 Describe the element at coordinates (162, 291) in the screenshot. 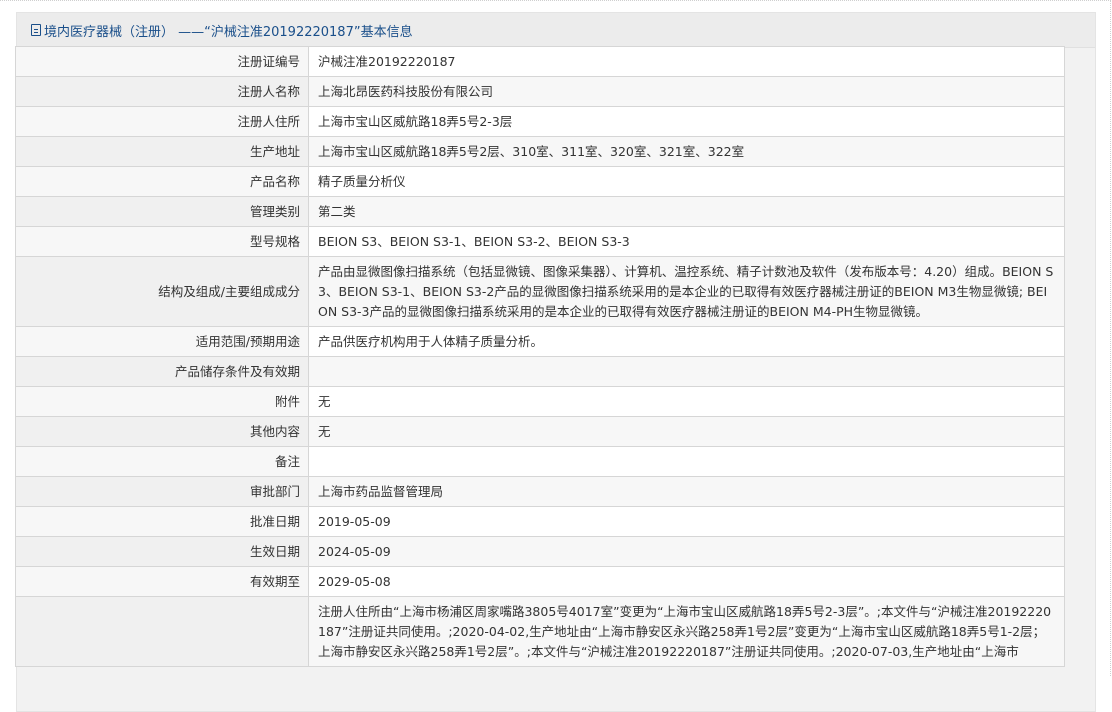

I see `row-label: 结构及组成/主要组成成分` at that location.